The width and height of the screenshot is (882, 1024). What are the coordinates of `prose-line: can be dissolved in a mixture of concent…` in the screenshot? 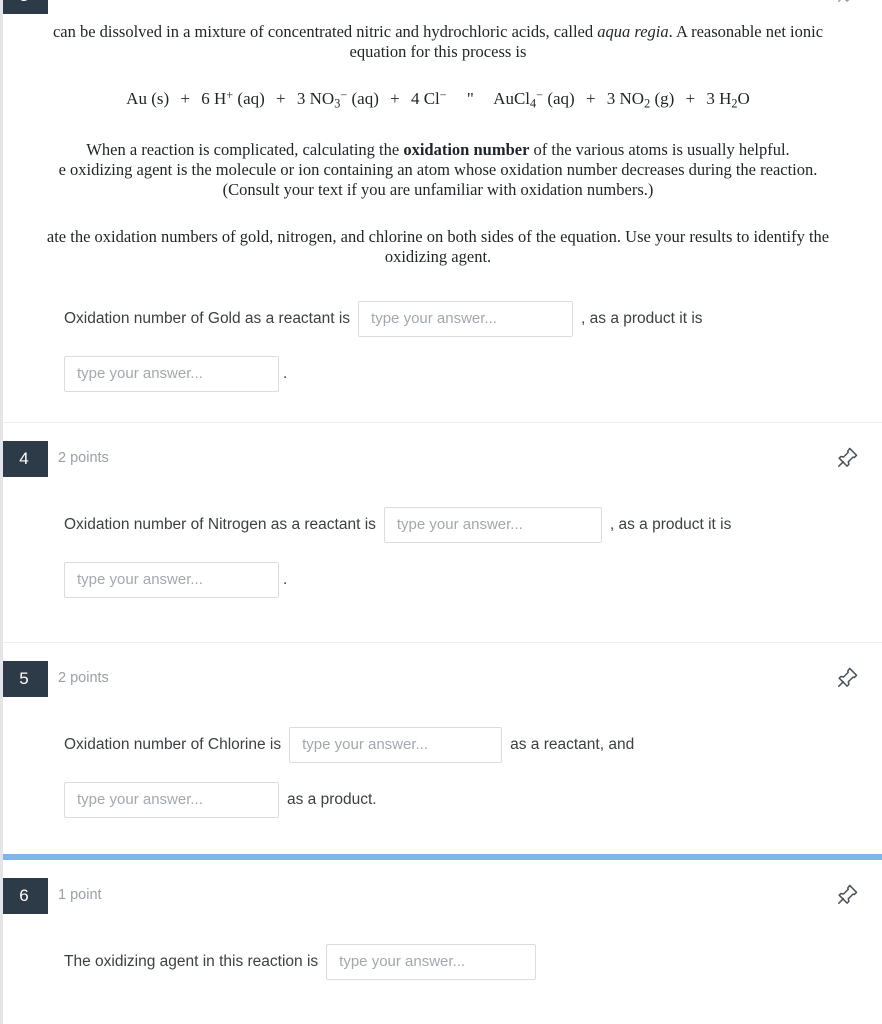 It's located at (441, 32).